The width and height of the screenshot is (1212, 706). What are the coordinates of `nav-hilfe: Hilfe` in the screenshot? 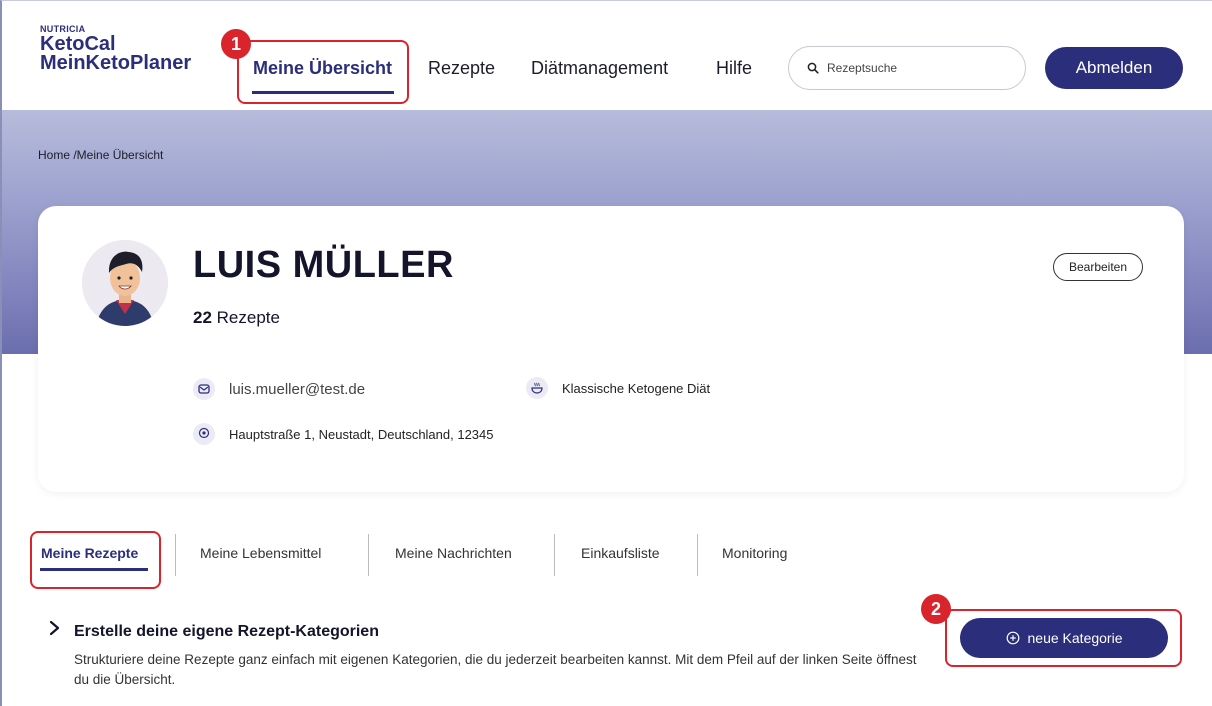 It's located at (734, 68).